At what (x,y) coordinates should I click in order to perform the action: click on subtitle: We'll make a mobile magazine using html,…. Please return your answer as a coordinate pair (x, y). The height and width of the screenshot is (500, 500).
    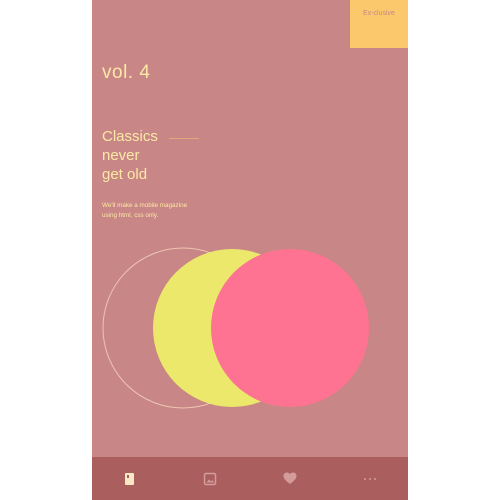
    Looking at the image, I should click on (162, 211).